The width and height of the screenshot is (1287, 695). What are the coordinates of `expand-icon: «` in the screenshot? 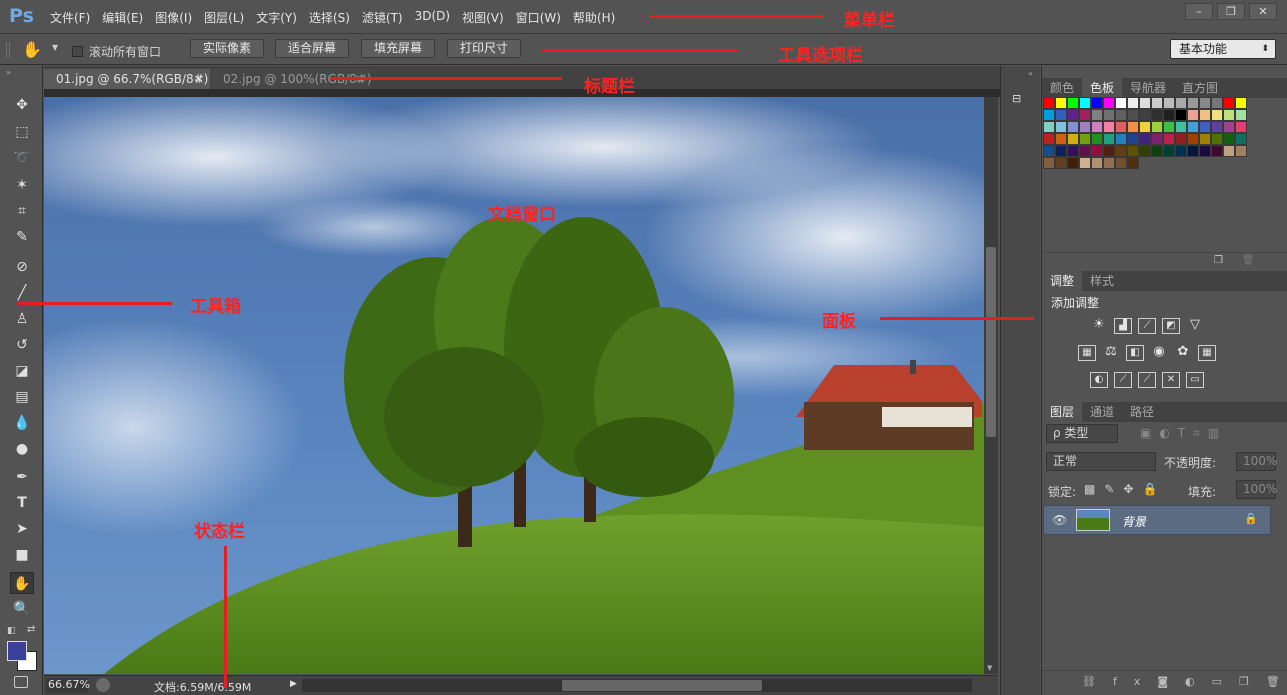 It's located at (1030, 73).